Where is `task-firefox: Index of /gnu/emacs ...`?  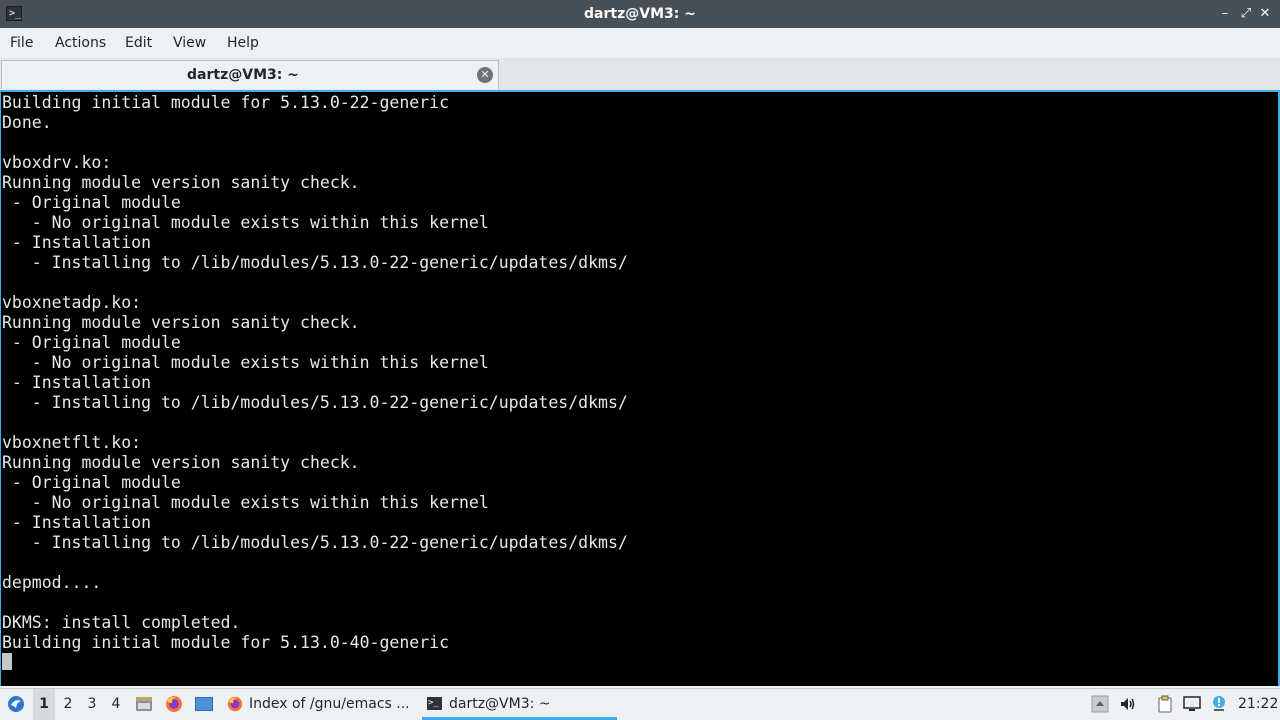
task-firefox: Index of /gnu/emacs ... is located at coordinates (319, 704).